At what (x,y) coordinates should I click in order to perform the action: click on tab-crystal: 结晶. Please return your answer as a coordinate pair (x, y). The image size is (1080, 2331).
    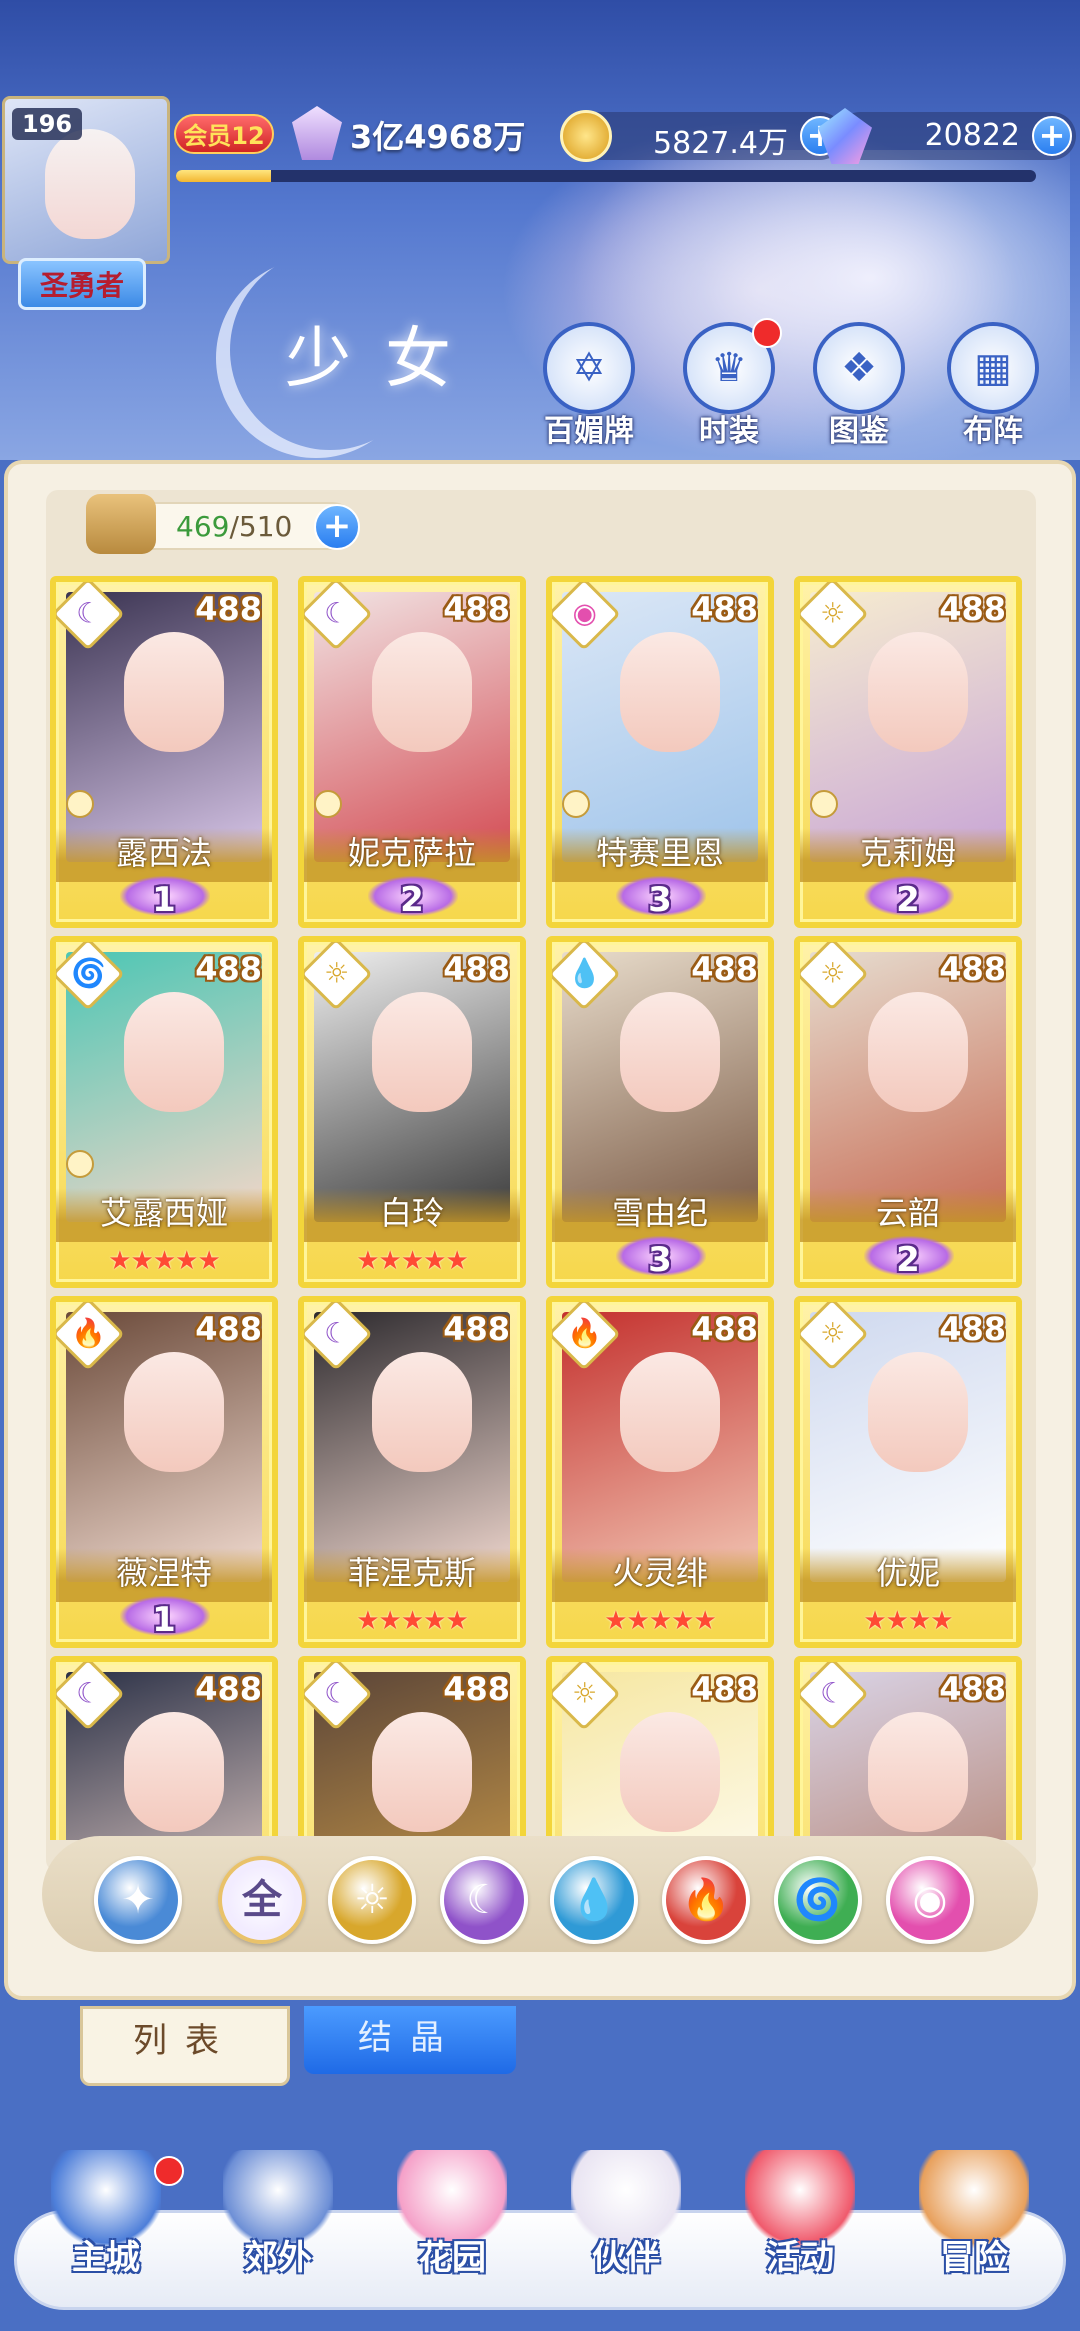
    Looking at the image, I should click on (410, 2040).